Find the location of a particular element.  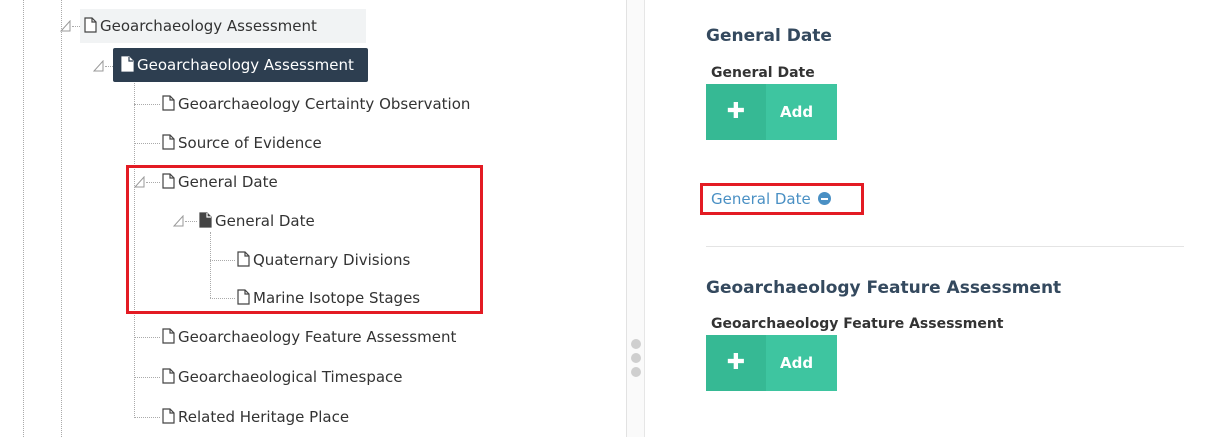

section-title-general-date: General Date is located at coordinates (769, 36).